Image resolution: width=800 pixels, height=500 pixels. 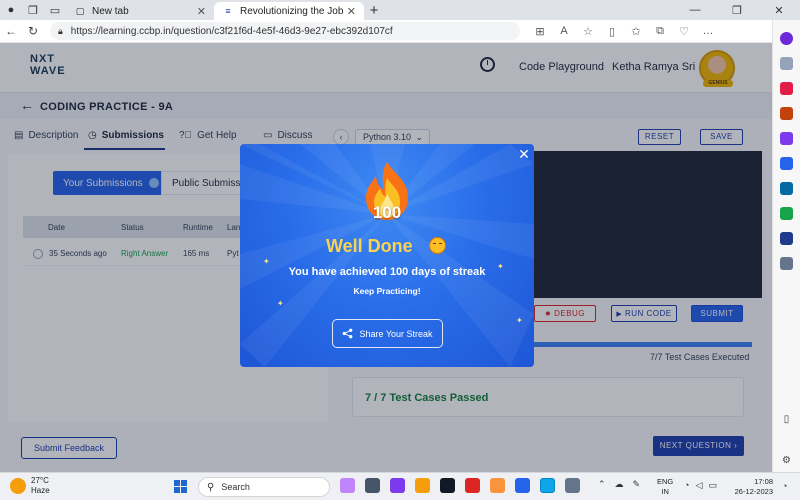 I want to click on maximize-icon: ❐, so click(x=737, y=10).